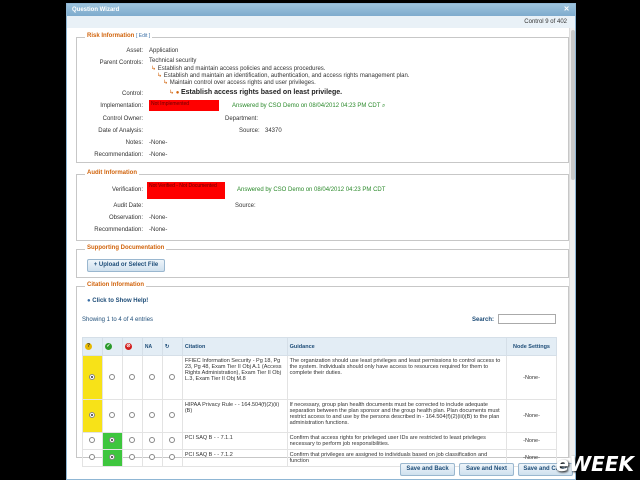 The image size is (640, 480). What do you see at coordinates (118, 320) in the screenshot?
I see `entries-count: Showing 1 to 4 of 4 entries` at bounding box center [118, 320].